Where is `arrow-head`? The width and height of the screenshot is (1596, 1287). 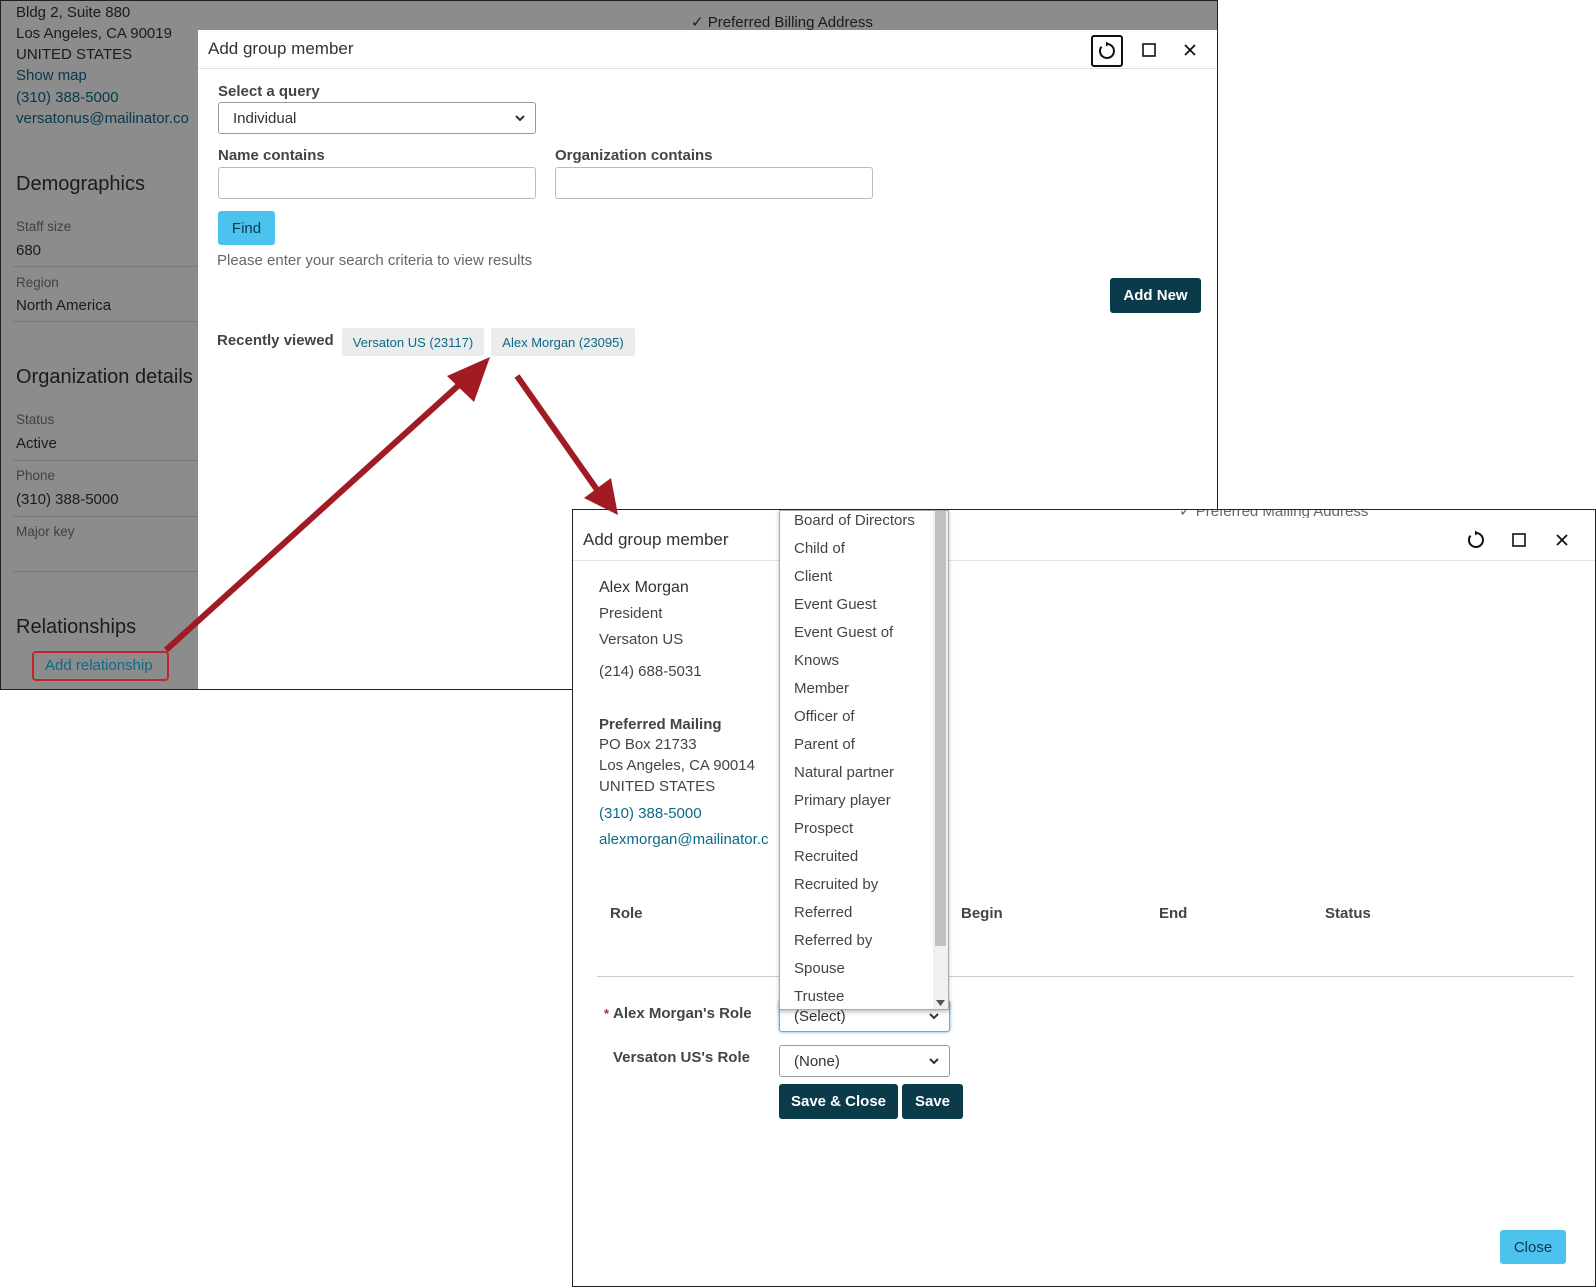
arrow-head is located at coordinates (468, 379).